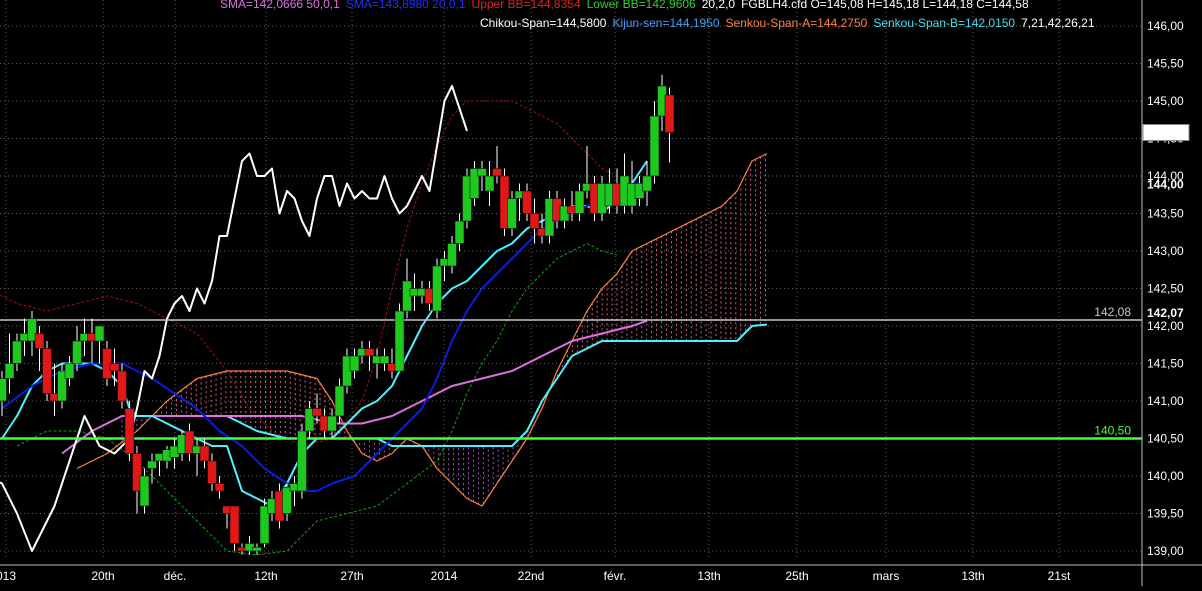 The height and width of the screenshot is (591, 1202). What do you see at coordinates (102, 576) in the screenshot?
I see `x-tick-label: 20th` at bounding box center [102, 576].